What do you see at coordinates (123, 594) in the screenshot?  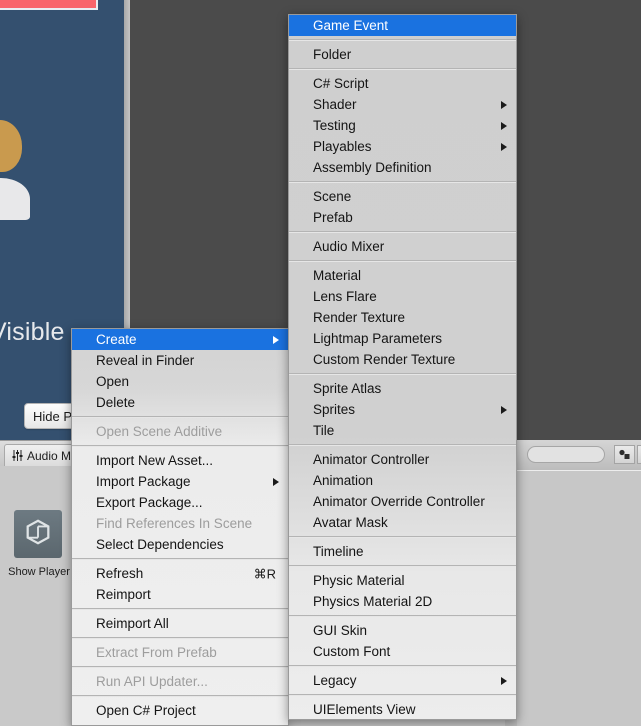 I see `menu-item-label: Reimport` at bounding box center [123, 594].